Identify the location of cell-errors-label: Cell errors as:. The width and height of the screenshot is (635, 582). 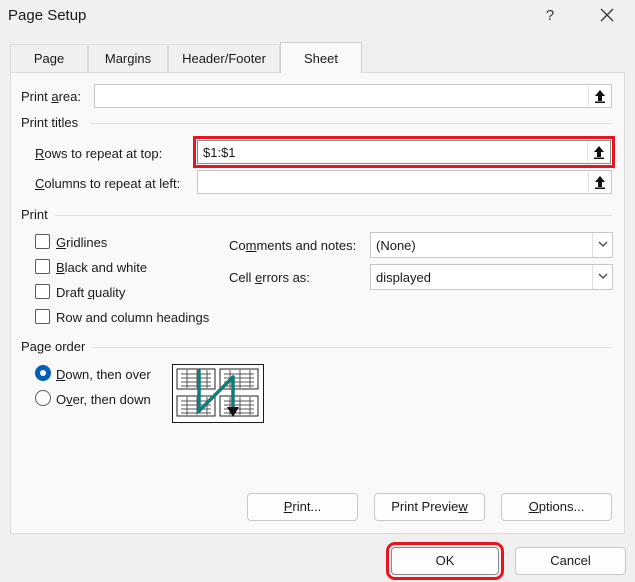
(269, 277).